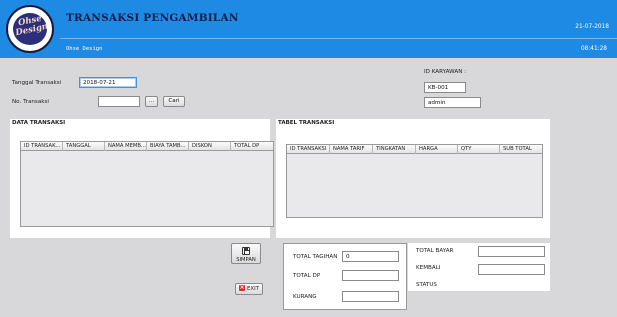 The width and height of the screenshot is (617, 317). Describe the element at coordinates (108, 82) in the screenshot. I see `tanggal-transaksi-field: 2018-07-21` at that location.